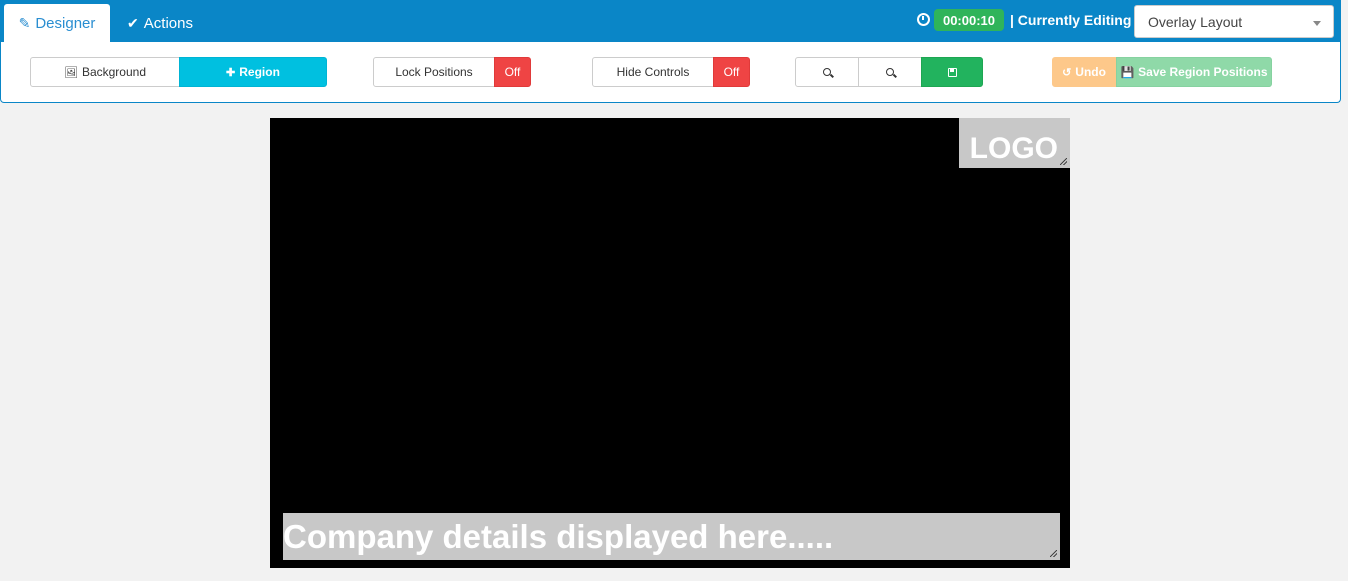  Describe the element at coordinates (1195, 21) in the screenshot. I see `layout-select-value: Overlay Layout` at that location.